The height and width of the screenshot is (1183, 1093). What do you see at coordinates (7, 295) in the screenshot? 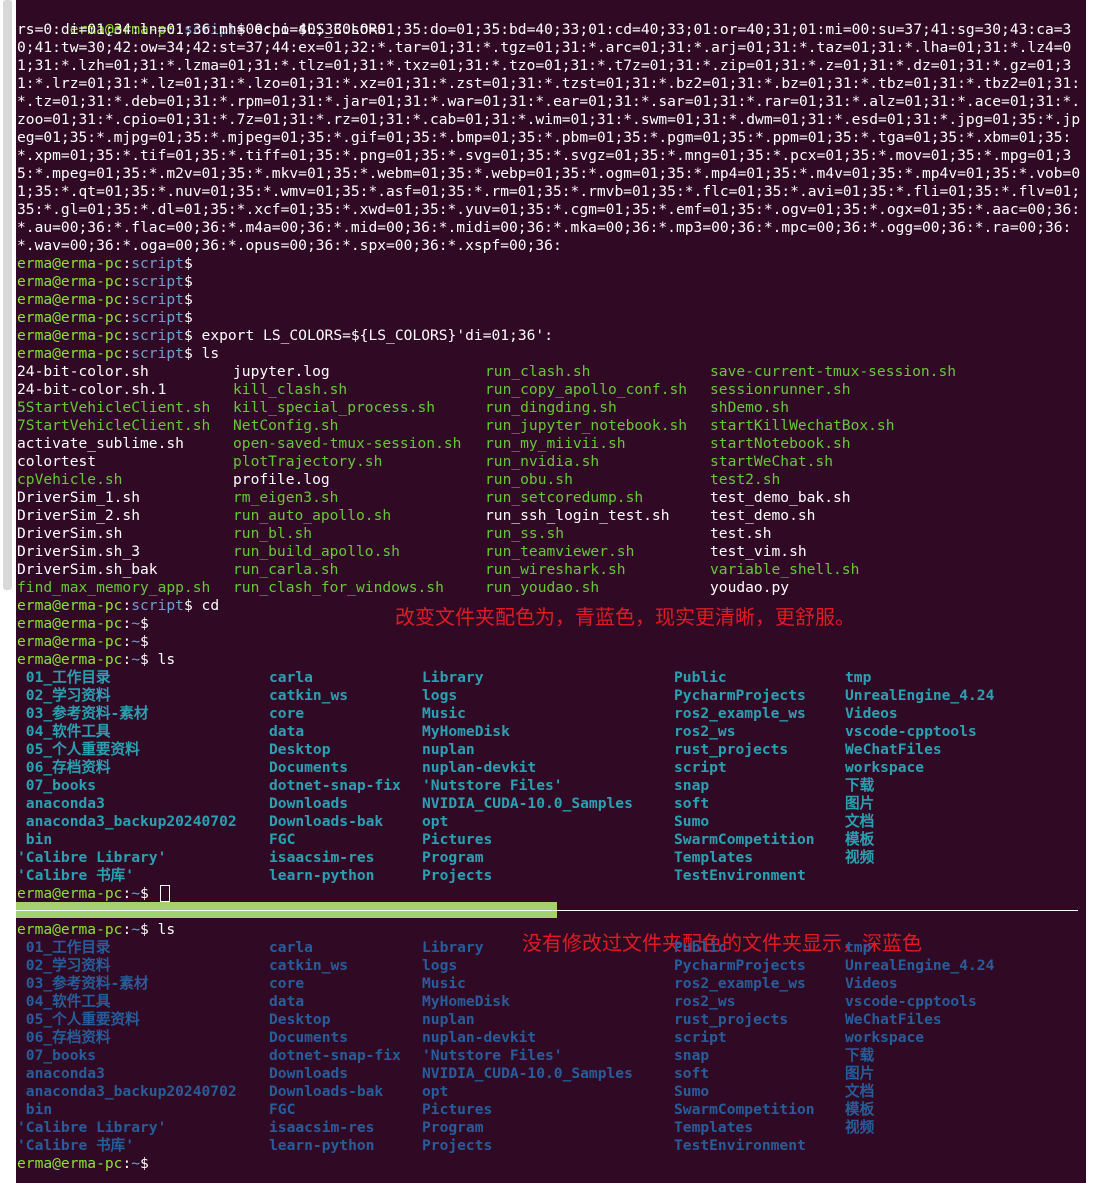
I see `scrollbar-thumb` at bounding box center [7, 295].